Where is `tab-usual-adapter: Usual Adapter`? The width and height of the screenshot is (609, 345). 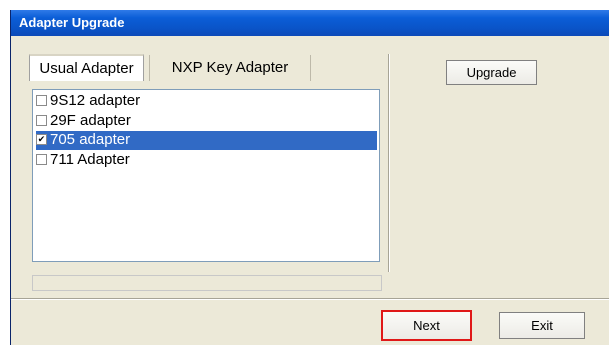 tab-usual-adapter: Usual Adapter is located at coordinates (86, 67).